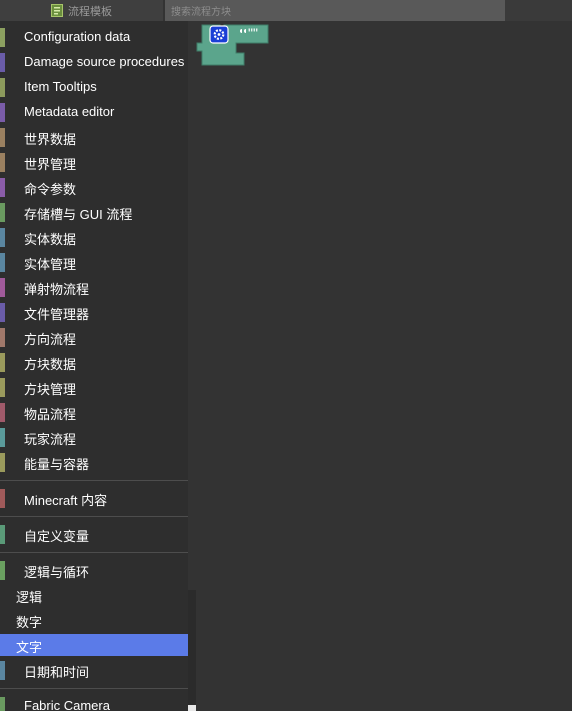  Describe the element at coordinates (219, 34) in the screenshot. I see `gear-icon` at that location.